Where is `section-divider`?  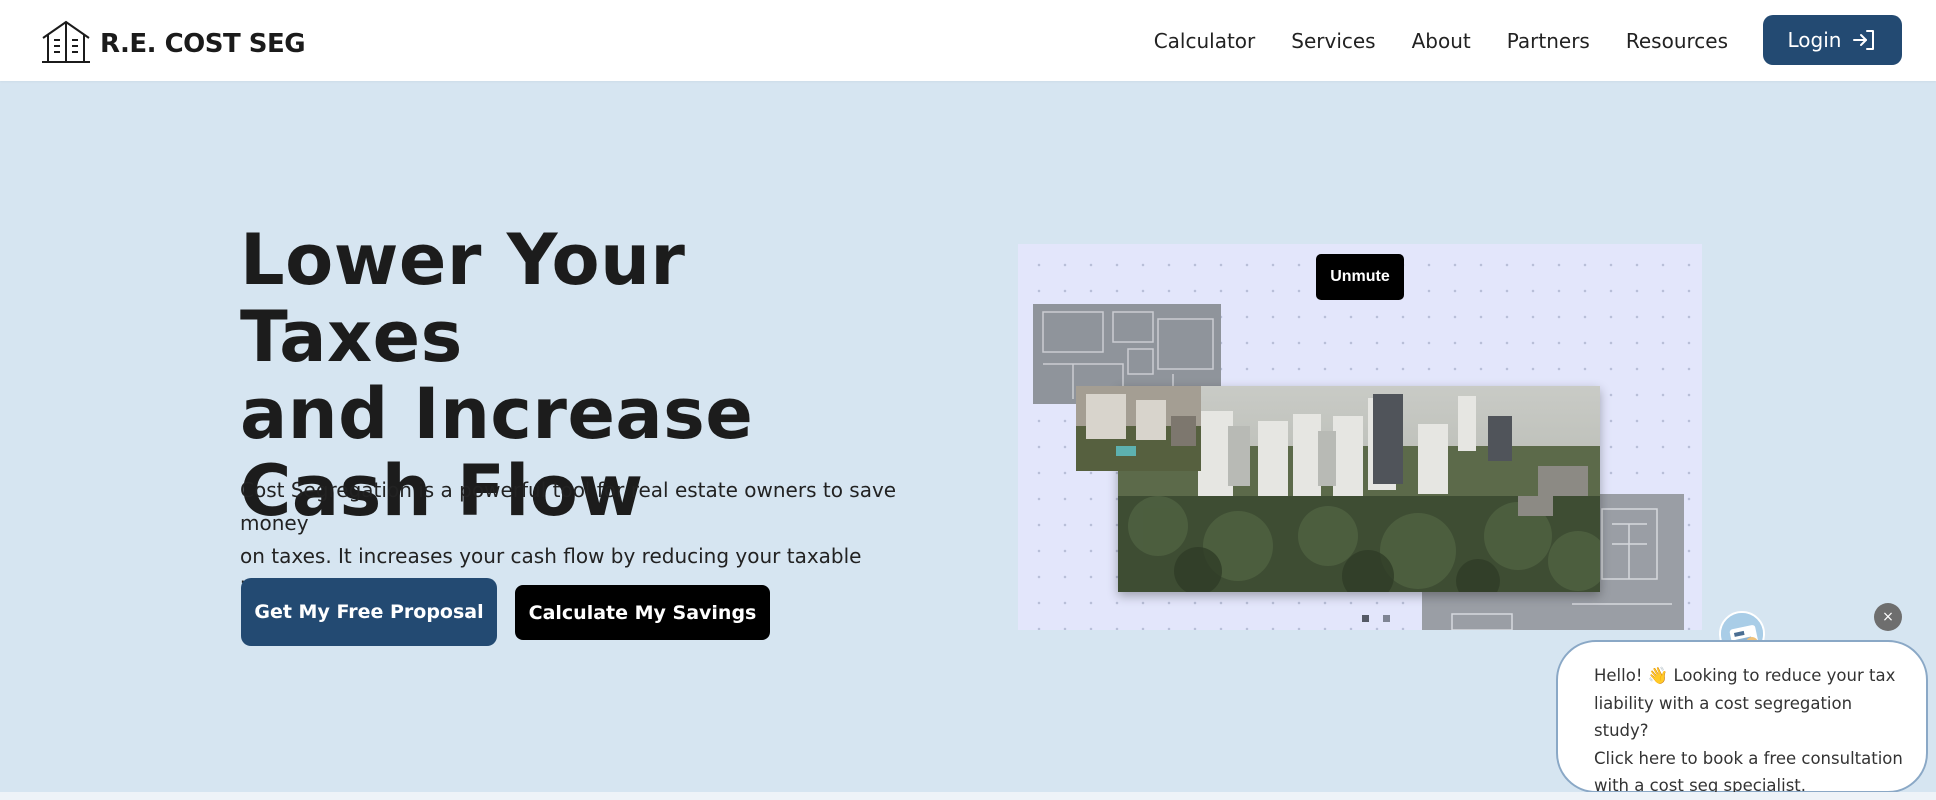 section-divider is located at coordinates (968, 796).